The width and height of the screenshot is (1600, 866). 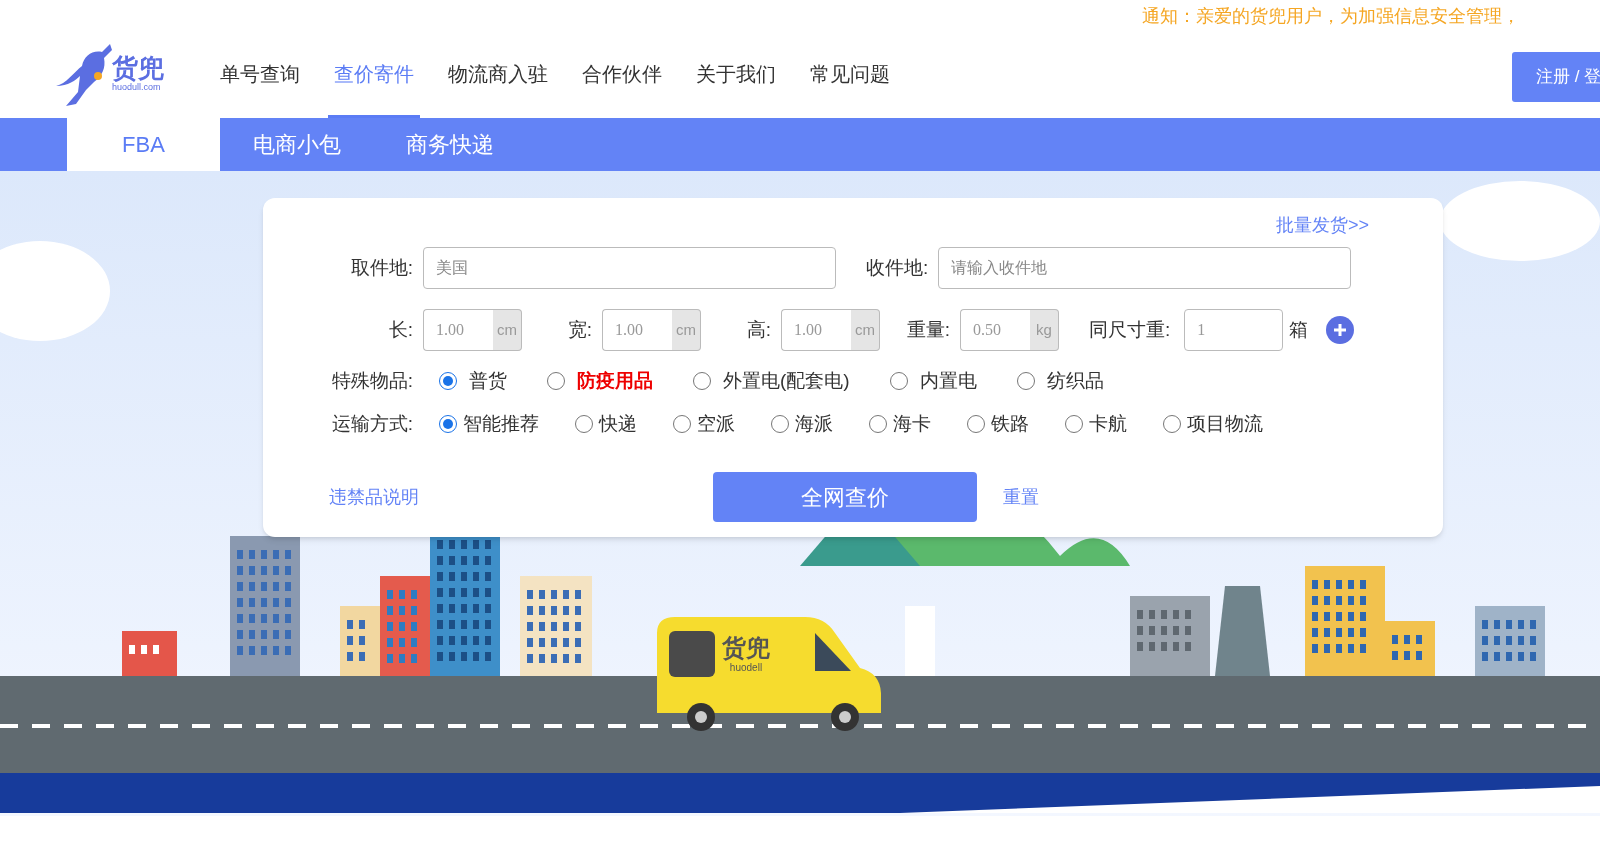 I want to click on register-login-button: 注册 / 登, so click(x=1556, y=77).